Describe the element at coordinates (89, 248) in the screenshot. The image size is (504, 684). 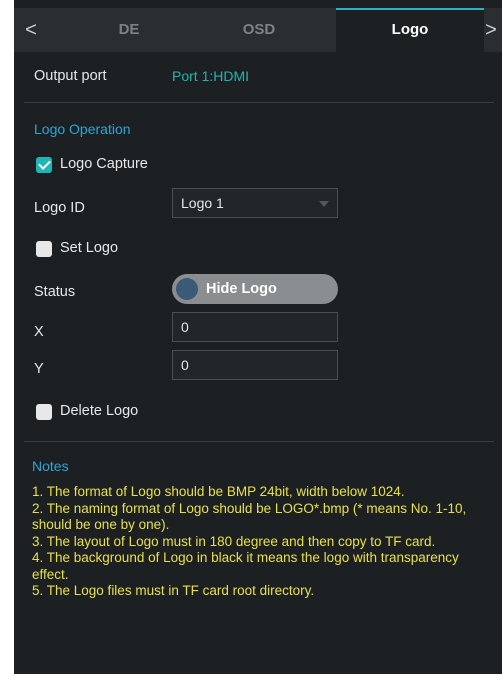
I see `set-logo-label: Set Logo` at that location.